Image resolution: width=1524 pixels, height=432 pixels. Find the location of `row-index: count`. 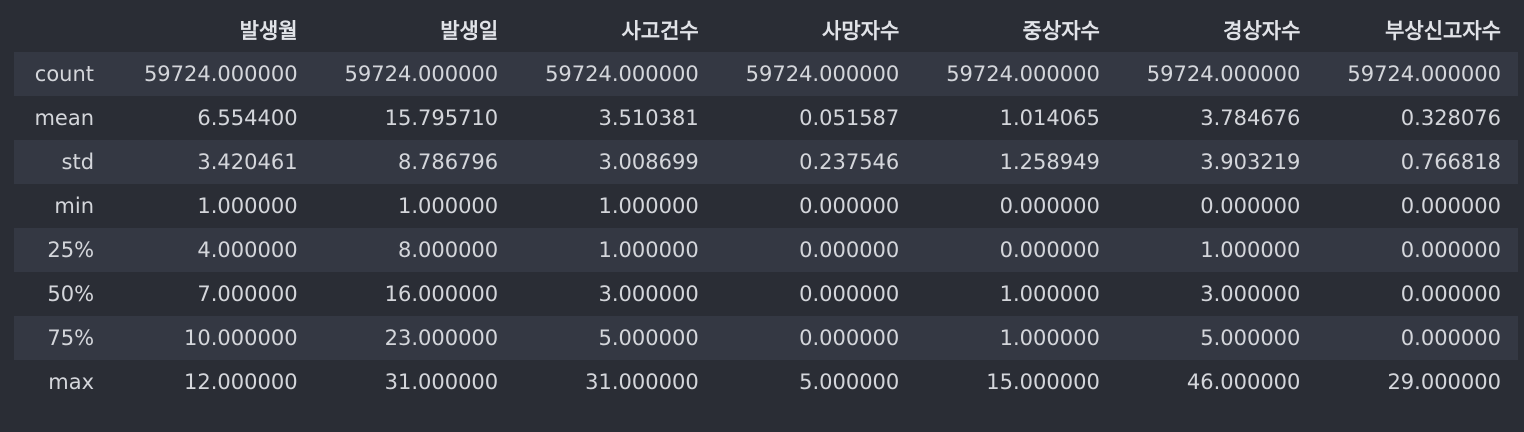

row-index: count is located at coordinates (64, 74).